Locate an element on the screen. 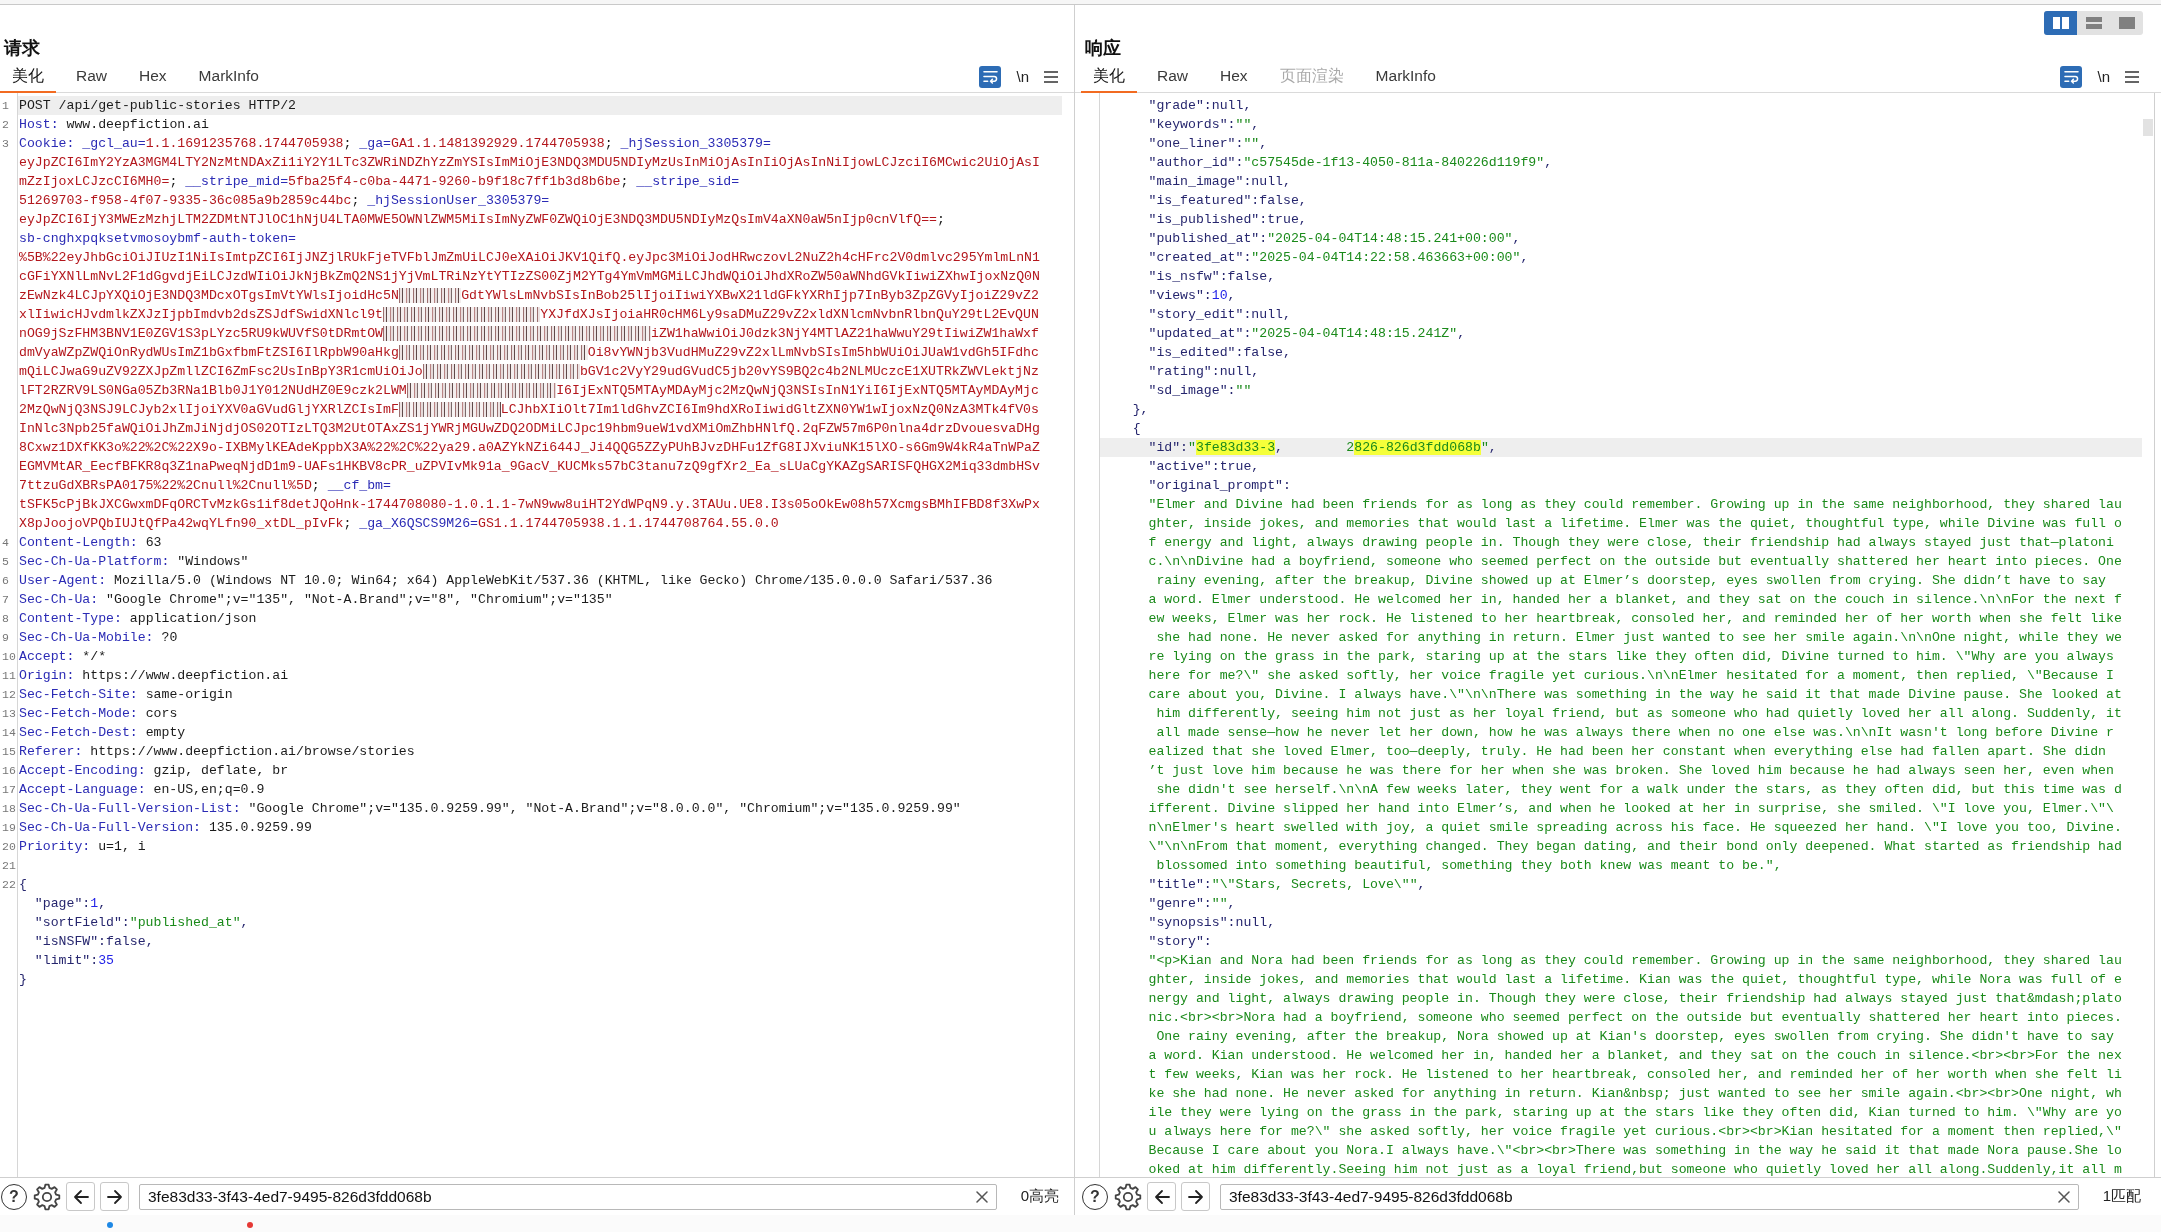  code-line: "title":"\"Stars, Secrets, Love\"", is located at coordinates (1287, 884).